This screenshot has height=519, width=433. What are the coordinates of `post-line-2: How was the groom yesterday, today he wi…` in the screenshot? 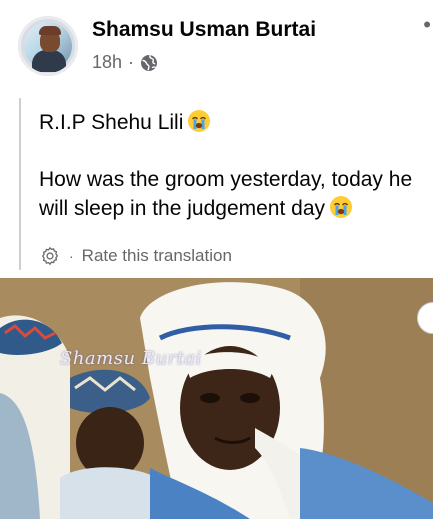 It's located at (226, 194).